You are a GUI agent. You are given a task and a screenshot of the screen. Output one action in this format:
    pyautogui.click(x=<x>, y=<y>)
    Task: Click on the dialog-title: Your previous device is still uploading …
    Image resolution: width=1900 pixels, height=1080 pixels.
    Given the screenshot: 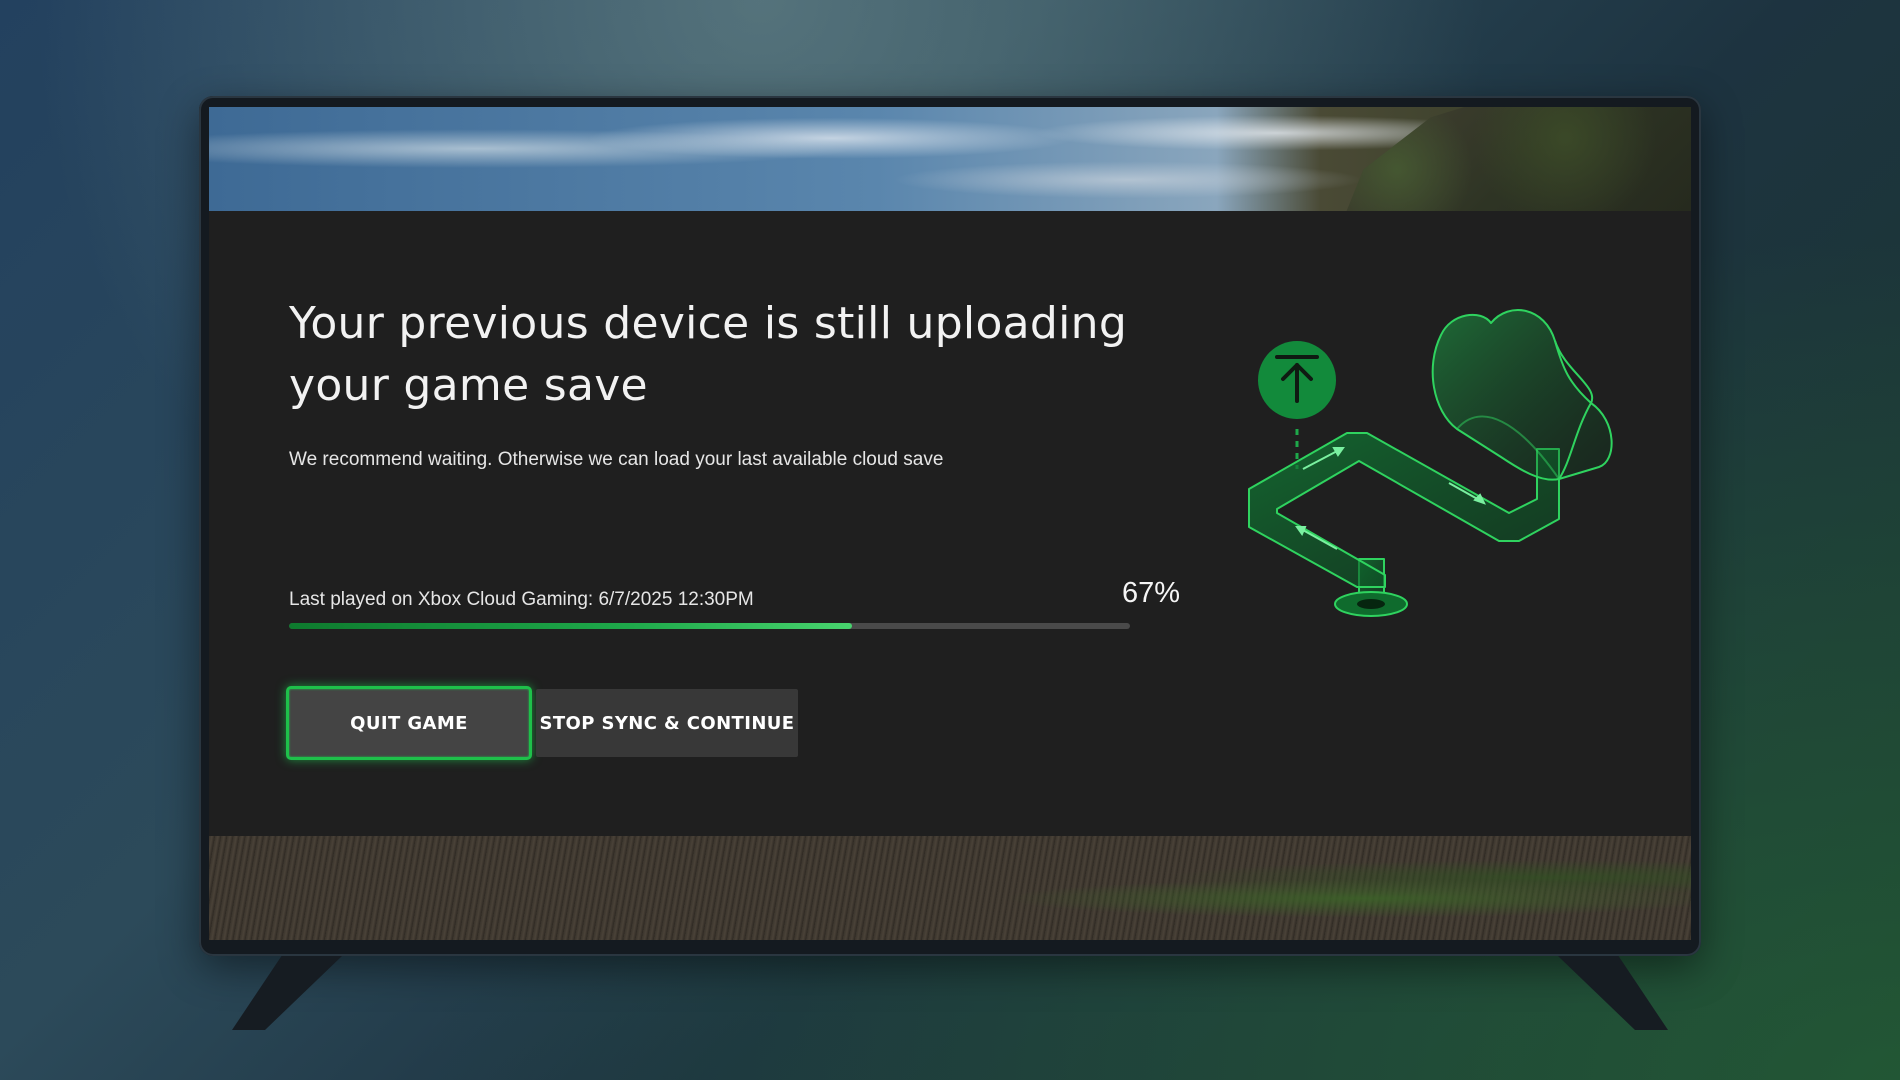 What is the action you would take?
    pyautogui.click(x=739, y=355)
    